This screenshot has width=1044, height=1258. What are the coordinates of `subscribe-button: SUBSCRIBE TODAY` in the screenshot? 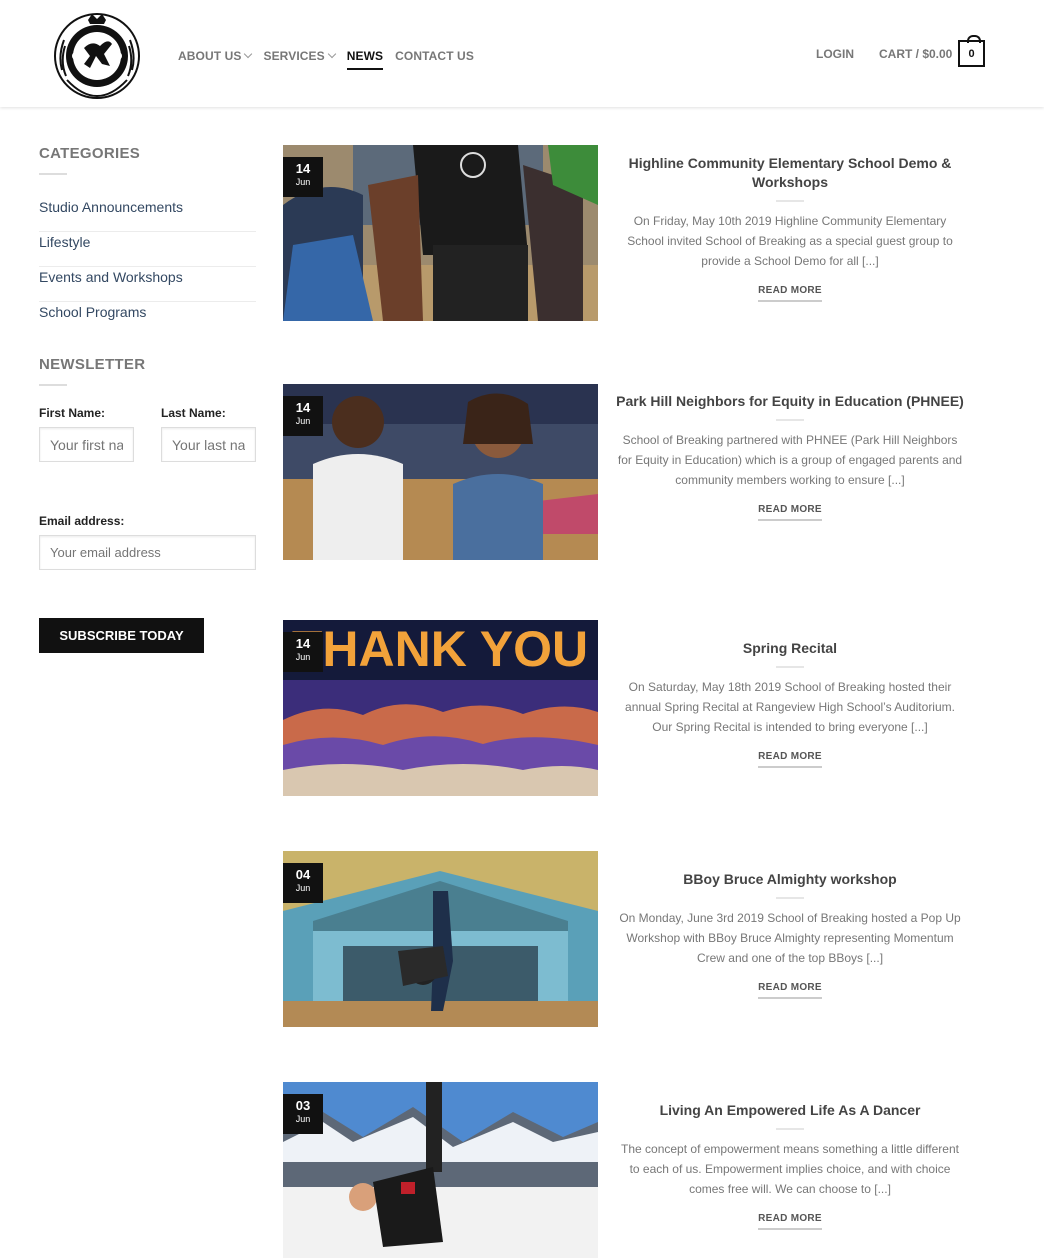 It's located at (121, 635).